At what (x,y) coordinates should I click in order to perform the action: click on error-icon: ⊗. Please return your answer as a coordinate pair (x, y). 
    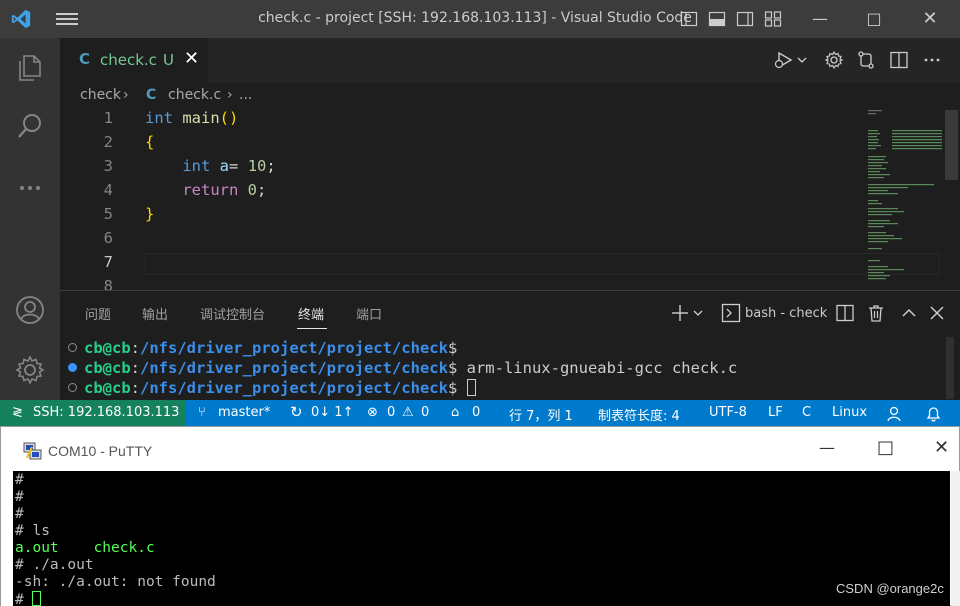
    Looking at the image, I should click on (372, 412).